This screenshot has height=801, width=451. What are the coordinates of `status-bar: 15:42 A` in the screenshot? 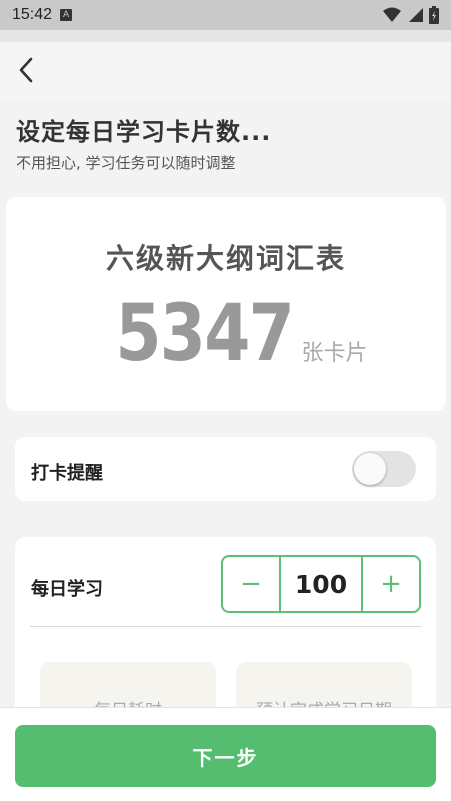 It's located at (225, 15).